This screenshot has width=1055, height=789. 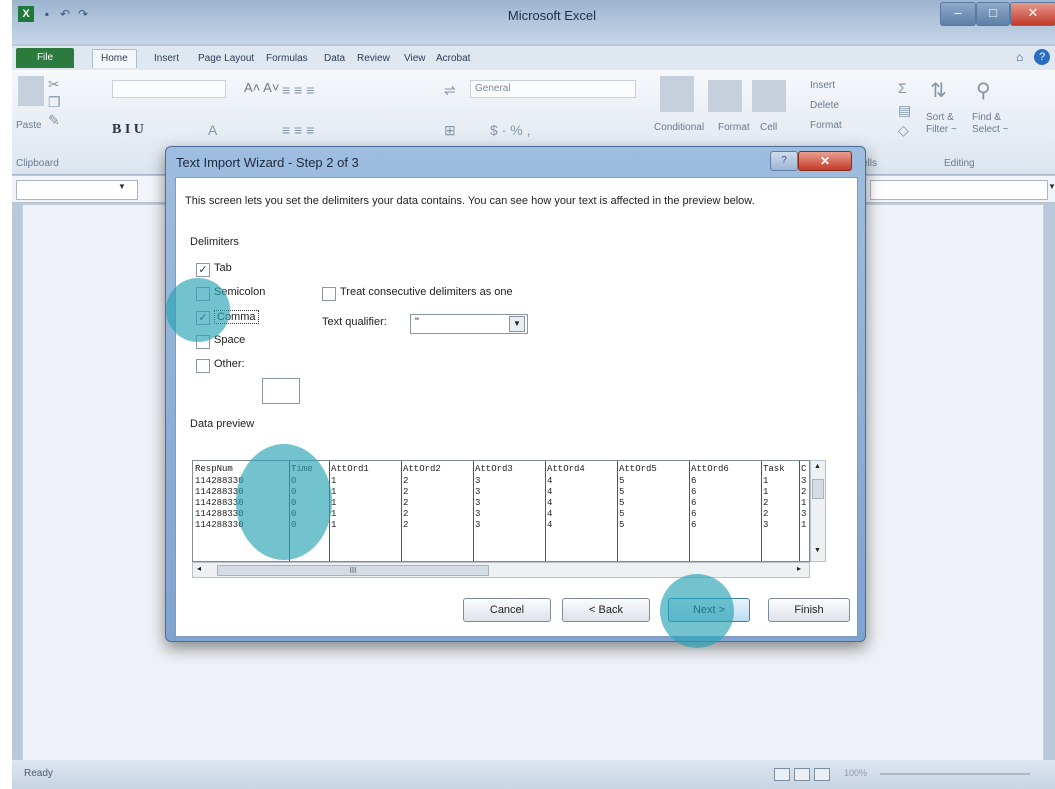 What do you see at coordinates (29, 125) in the screenshot?
I see `paste-label: Paste` at bounding box center [29, 125].